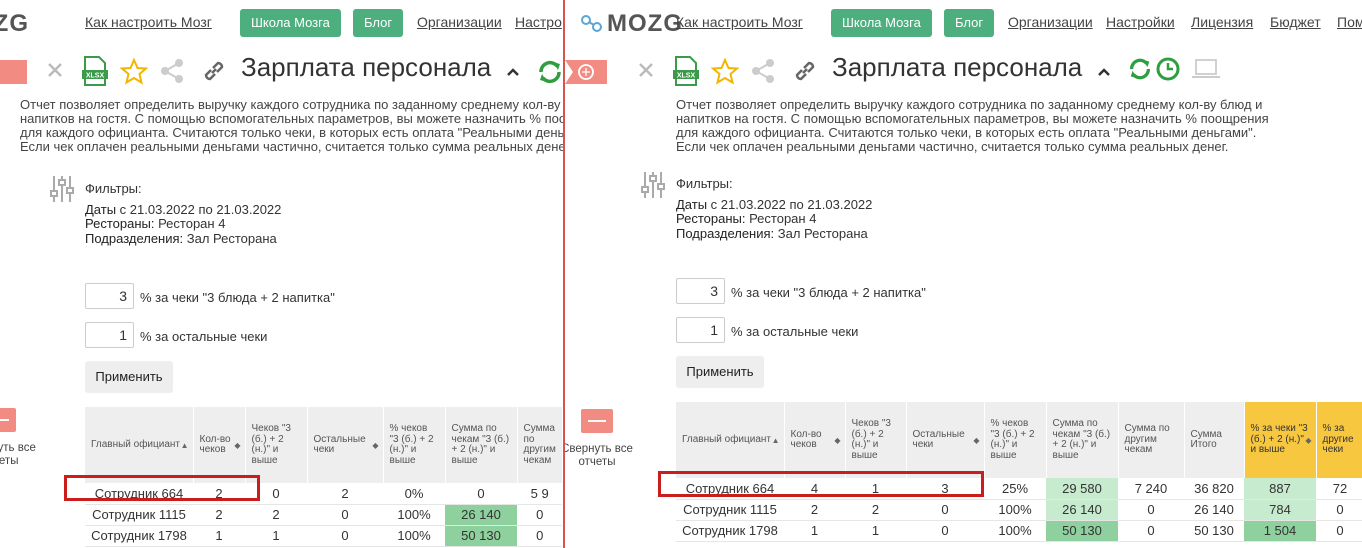 The image size is (1362, 548). Describe the element at coordinates (1349, 22) in the screenshot. I see `nav-link-help: Пом` at that location.